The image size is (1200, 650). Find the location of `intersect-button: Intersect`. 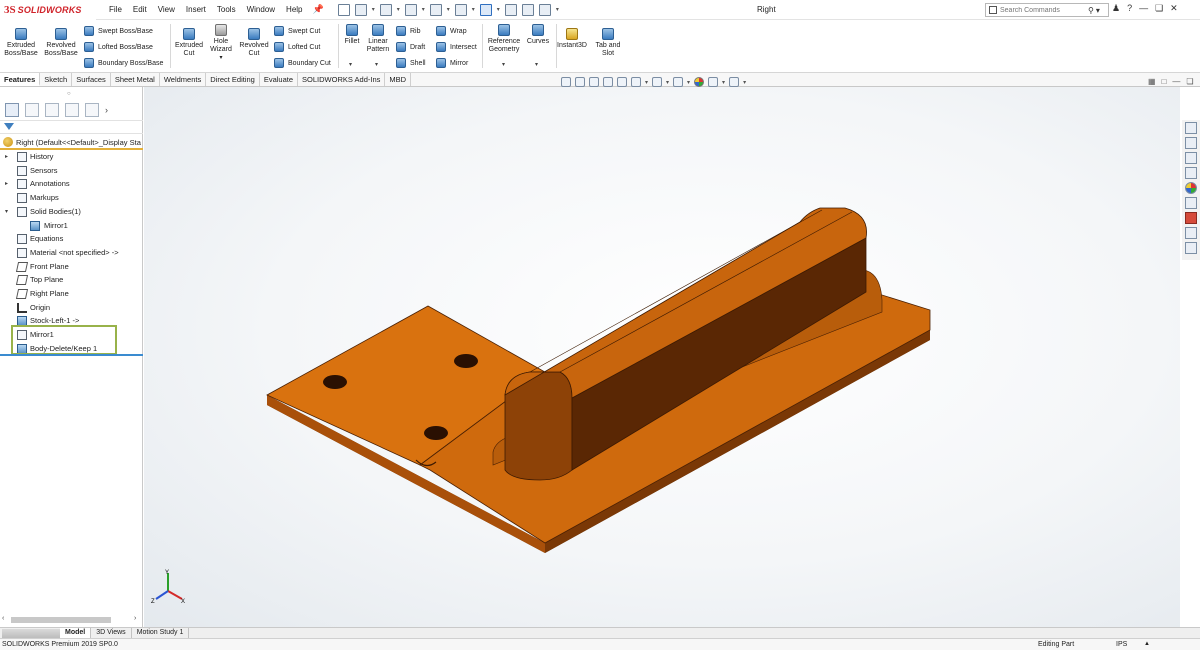

intersect-button: Intersect is located at coordinates (456, 47).